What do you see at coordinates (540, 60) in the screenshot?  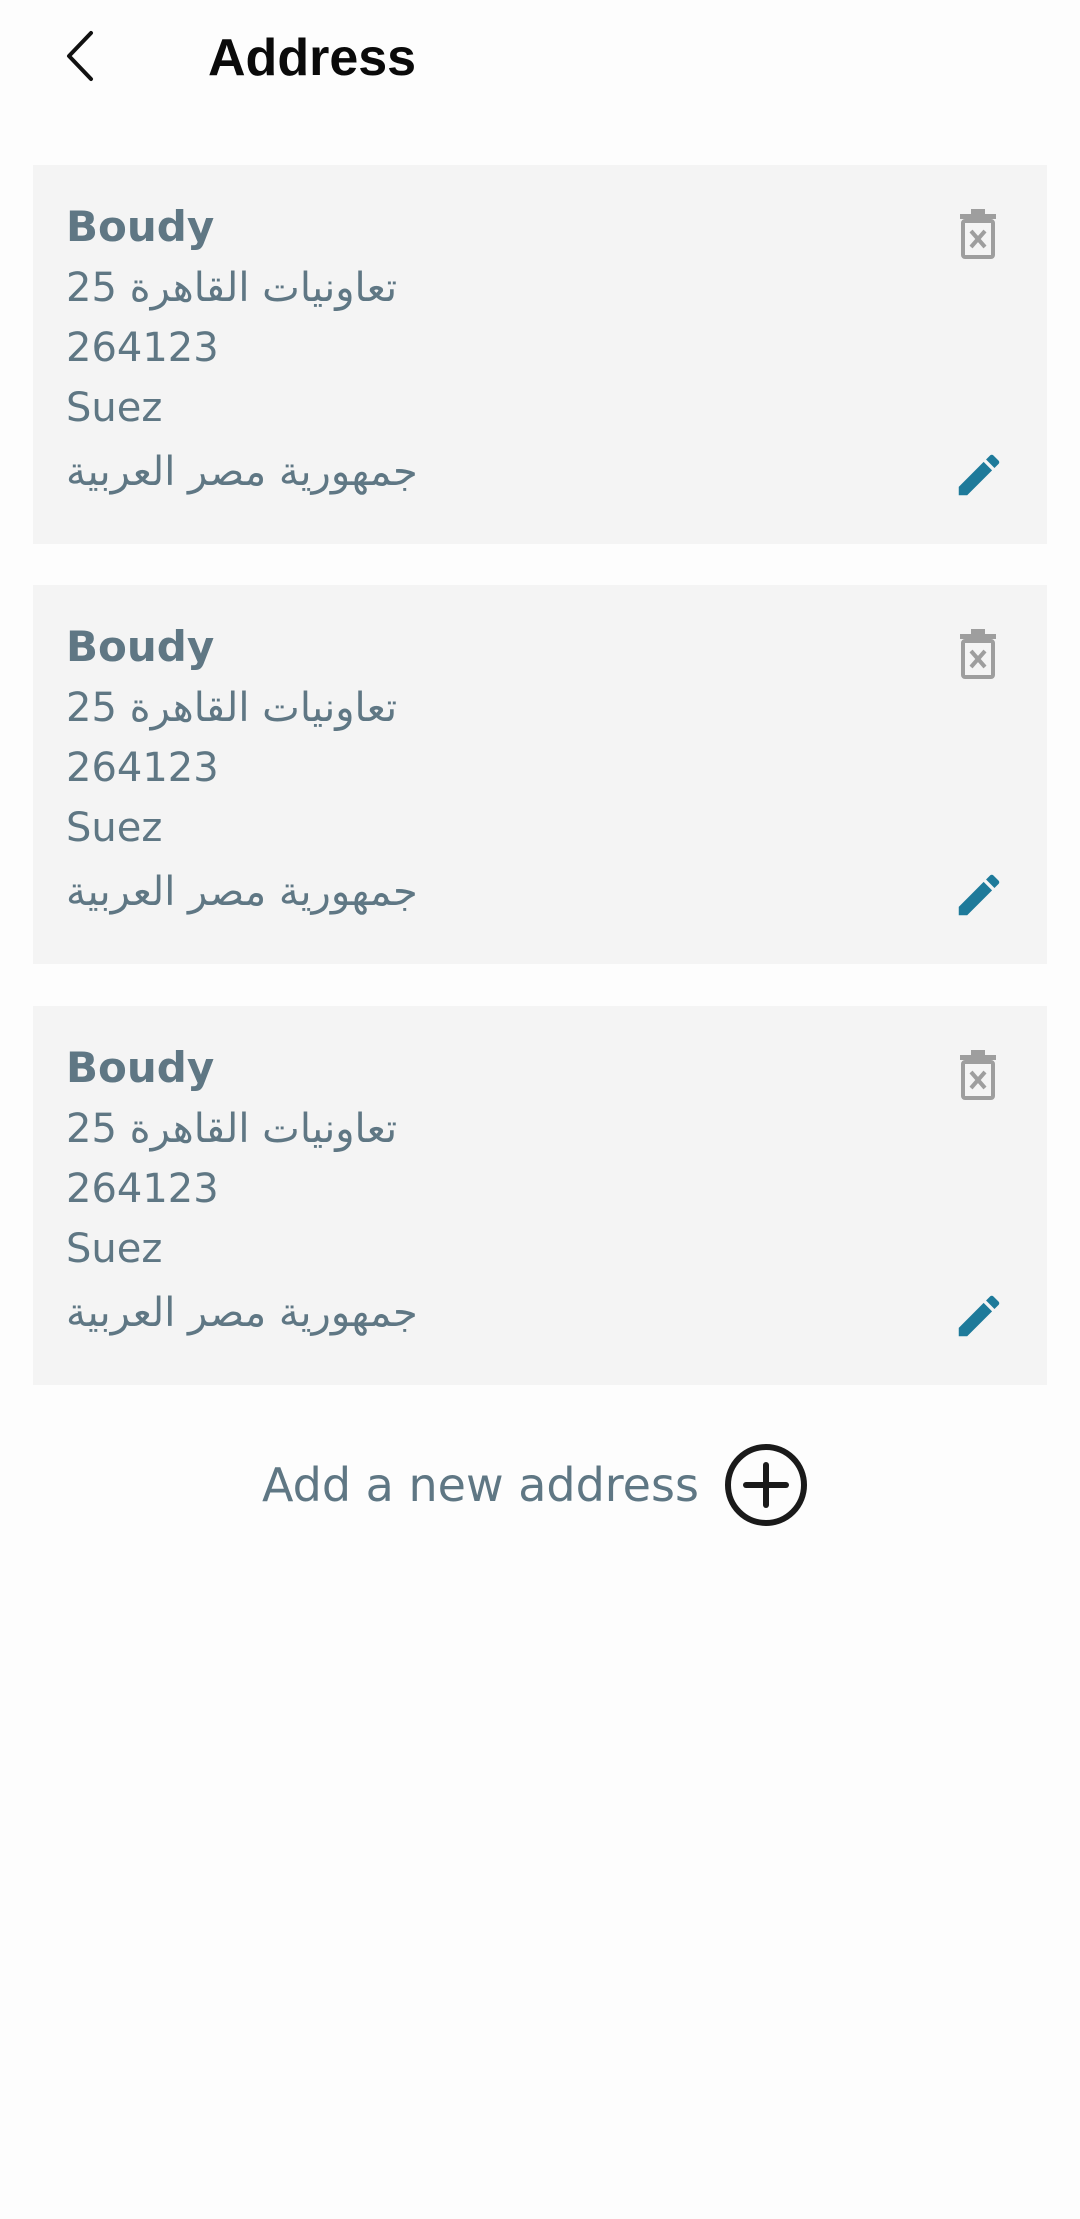 I see `app-header: Address` at bounding box center [540, 60].